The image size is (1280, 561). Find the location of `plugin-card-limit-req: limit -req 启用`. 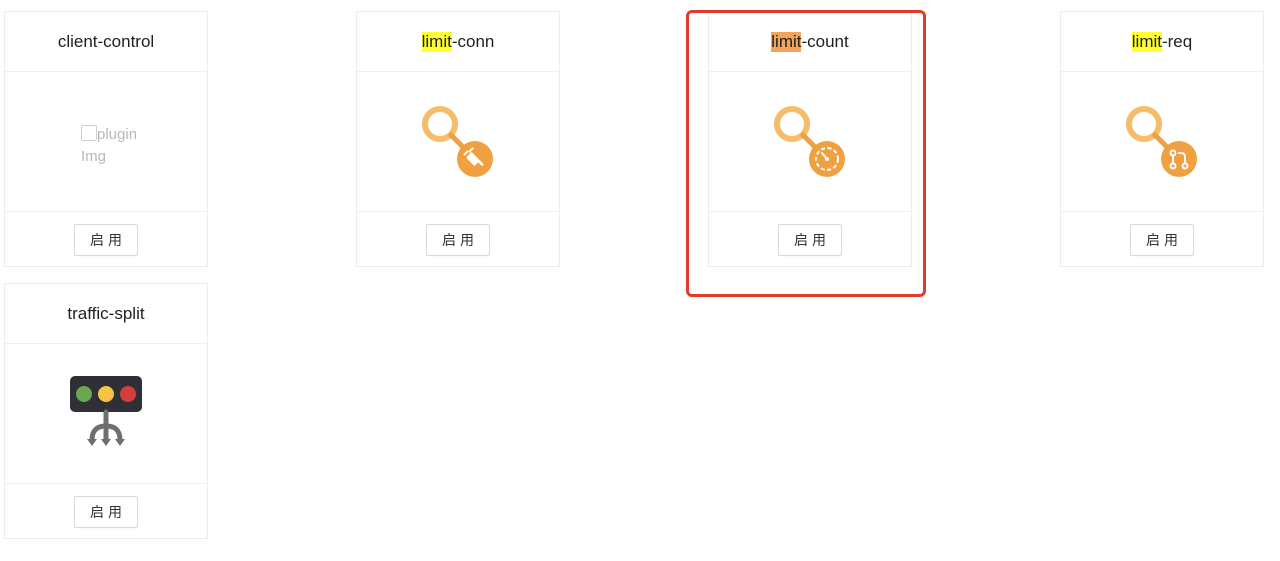

plugin-card-limit-req: limit -req 启用 is located at coordinates (1162, 139).